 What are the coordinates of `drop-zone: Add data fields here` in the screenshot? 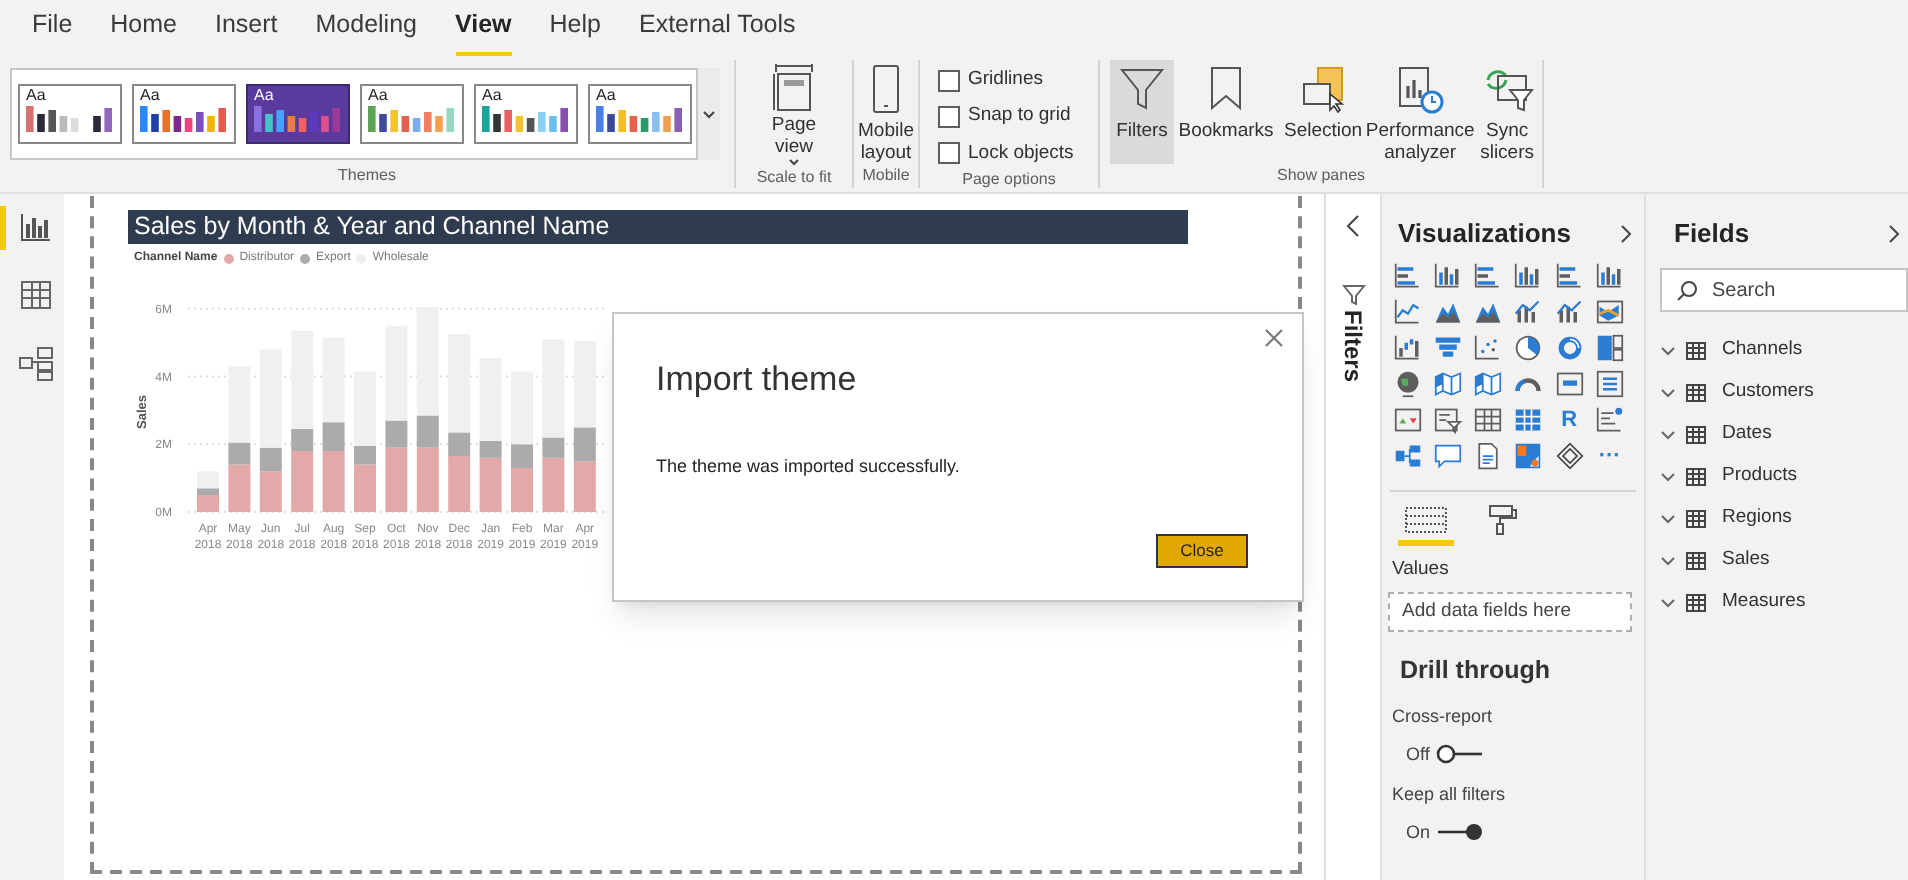 It's located at (1510, 612).